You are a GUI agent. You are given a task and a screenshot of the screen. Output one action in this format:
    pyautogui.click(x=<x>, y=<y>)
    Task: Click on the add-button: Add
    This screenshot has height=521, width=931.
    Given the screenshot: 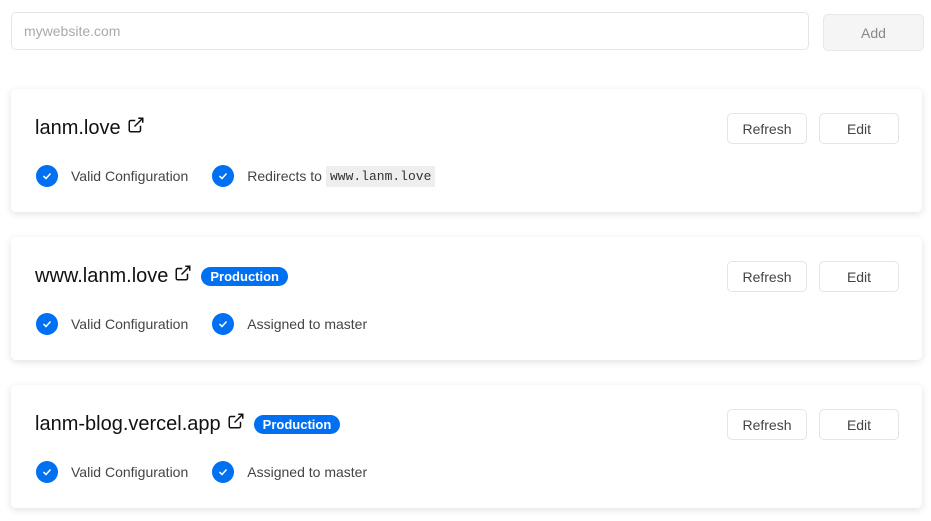 What is the action you would take?
    pyautogui.click(x=873, y=32)
    